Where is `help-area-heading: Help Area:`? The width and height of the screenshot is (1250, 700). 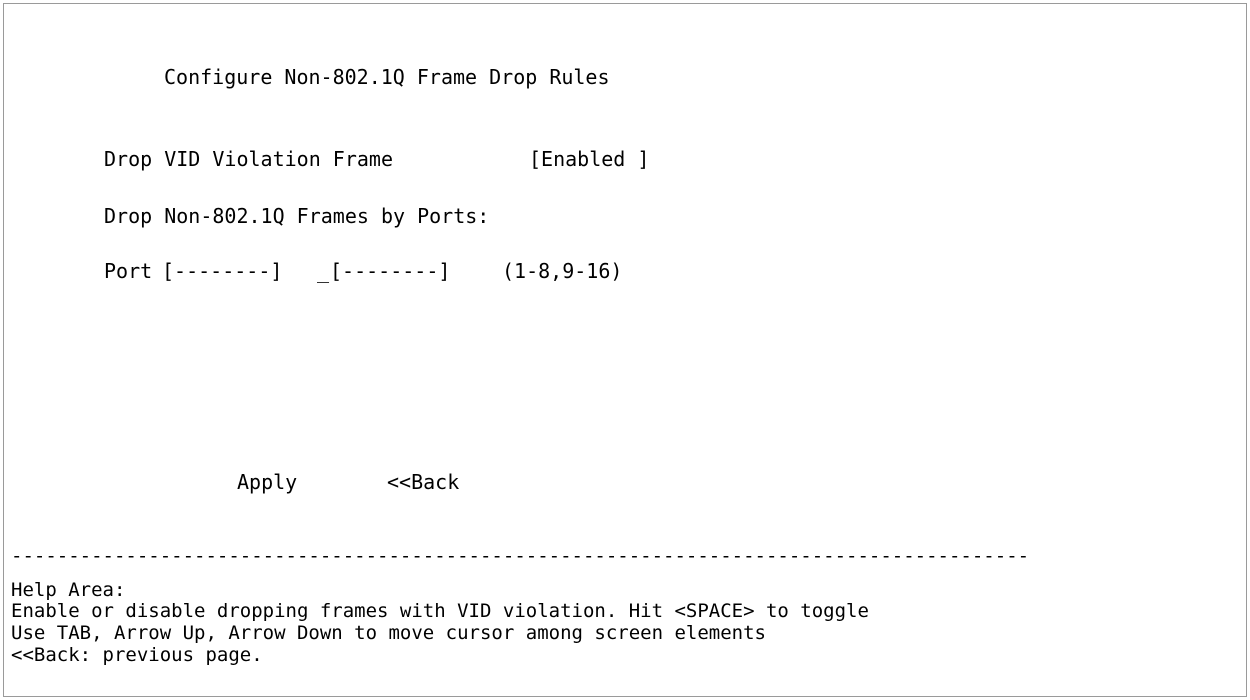
help-area-heading: Help Area: is located at coordinates (68, 590).